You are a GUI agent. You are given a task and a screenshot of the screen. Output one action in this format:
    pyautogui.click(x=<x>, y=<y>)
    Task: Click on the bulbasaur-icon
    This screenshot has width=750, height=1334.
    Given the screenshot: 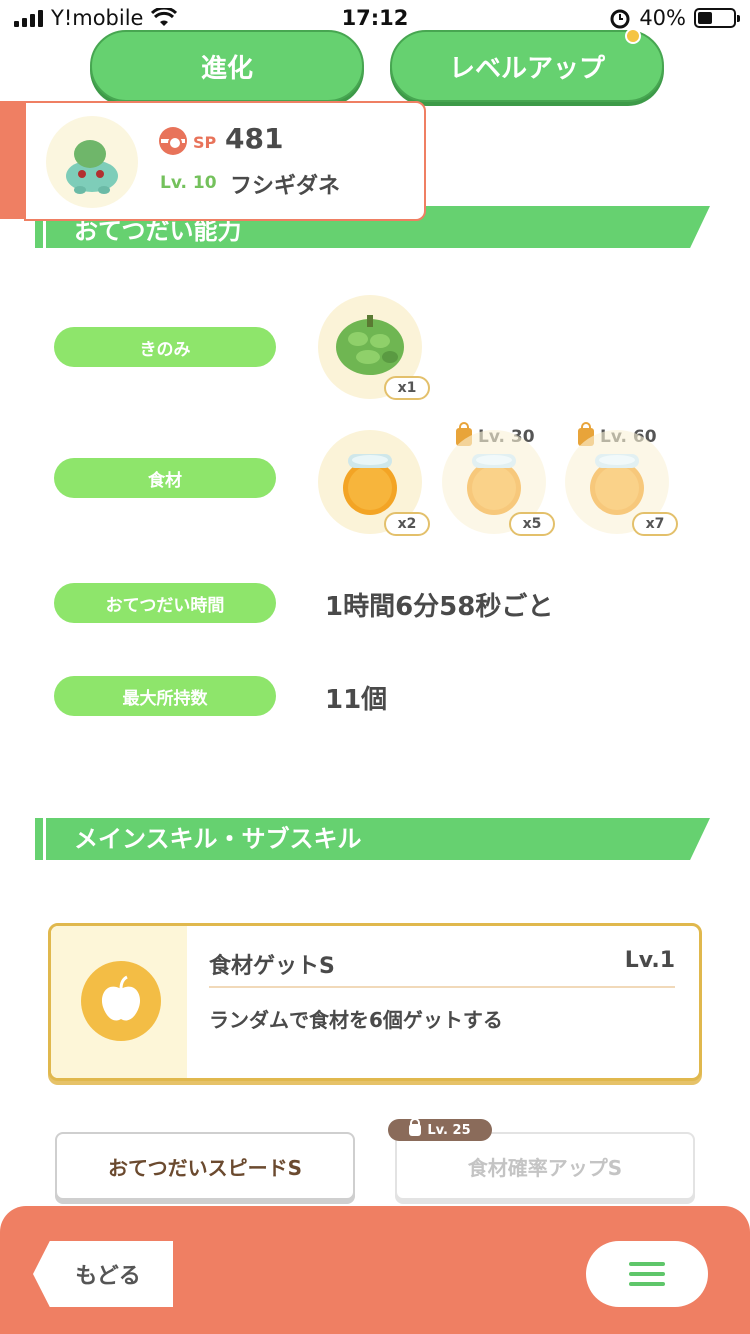 What is the action you would take?
    pyautogui.click(x=92, y=167)
    